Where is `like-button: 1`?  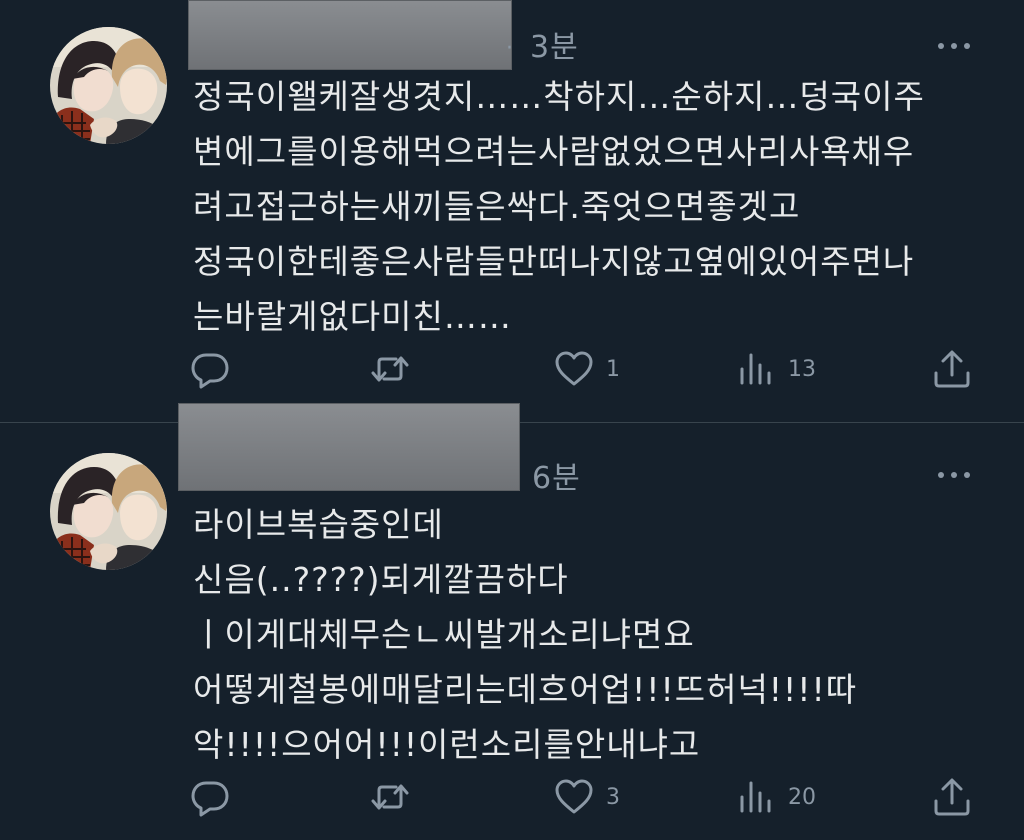
like-button: 1 is located at coordinates (587, 369).